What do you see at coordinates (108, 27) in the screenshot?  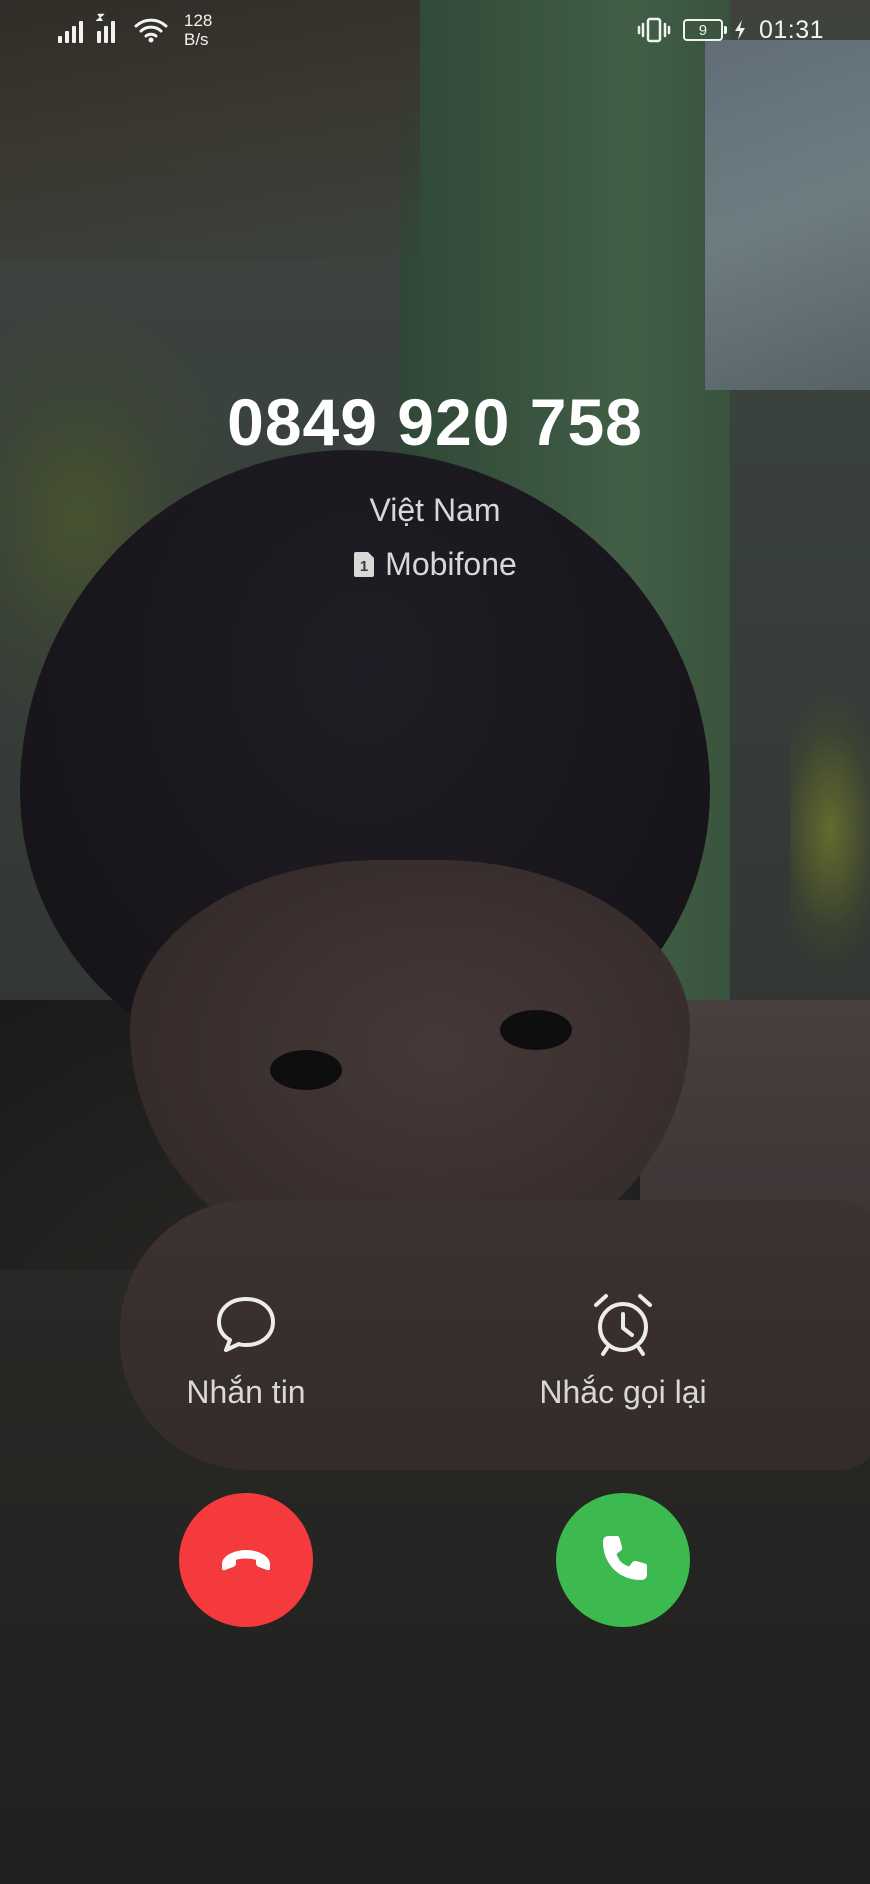 I see `signal-icon: ⧗` at bounding box center [108, 27].